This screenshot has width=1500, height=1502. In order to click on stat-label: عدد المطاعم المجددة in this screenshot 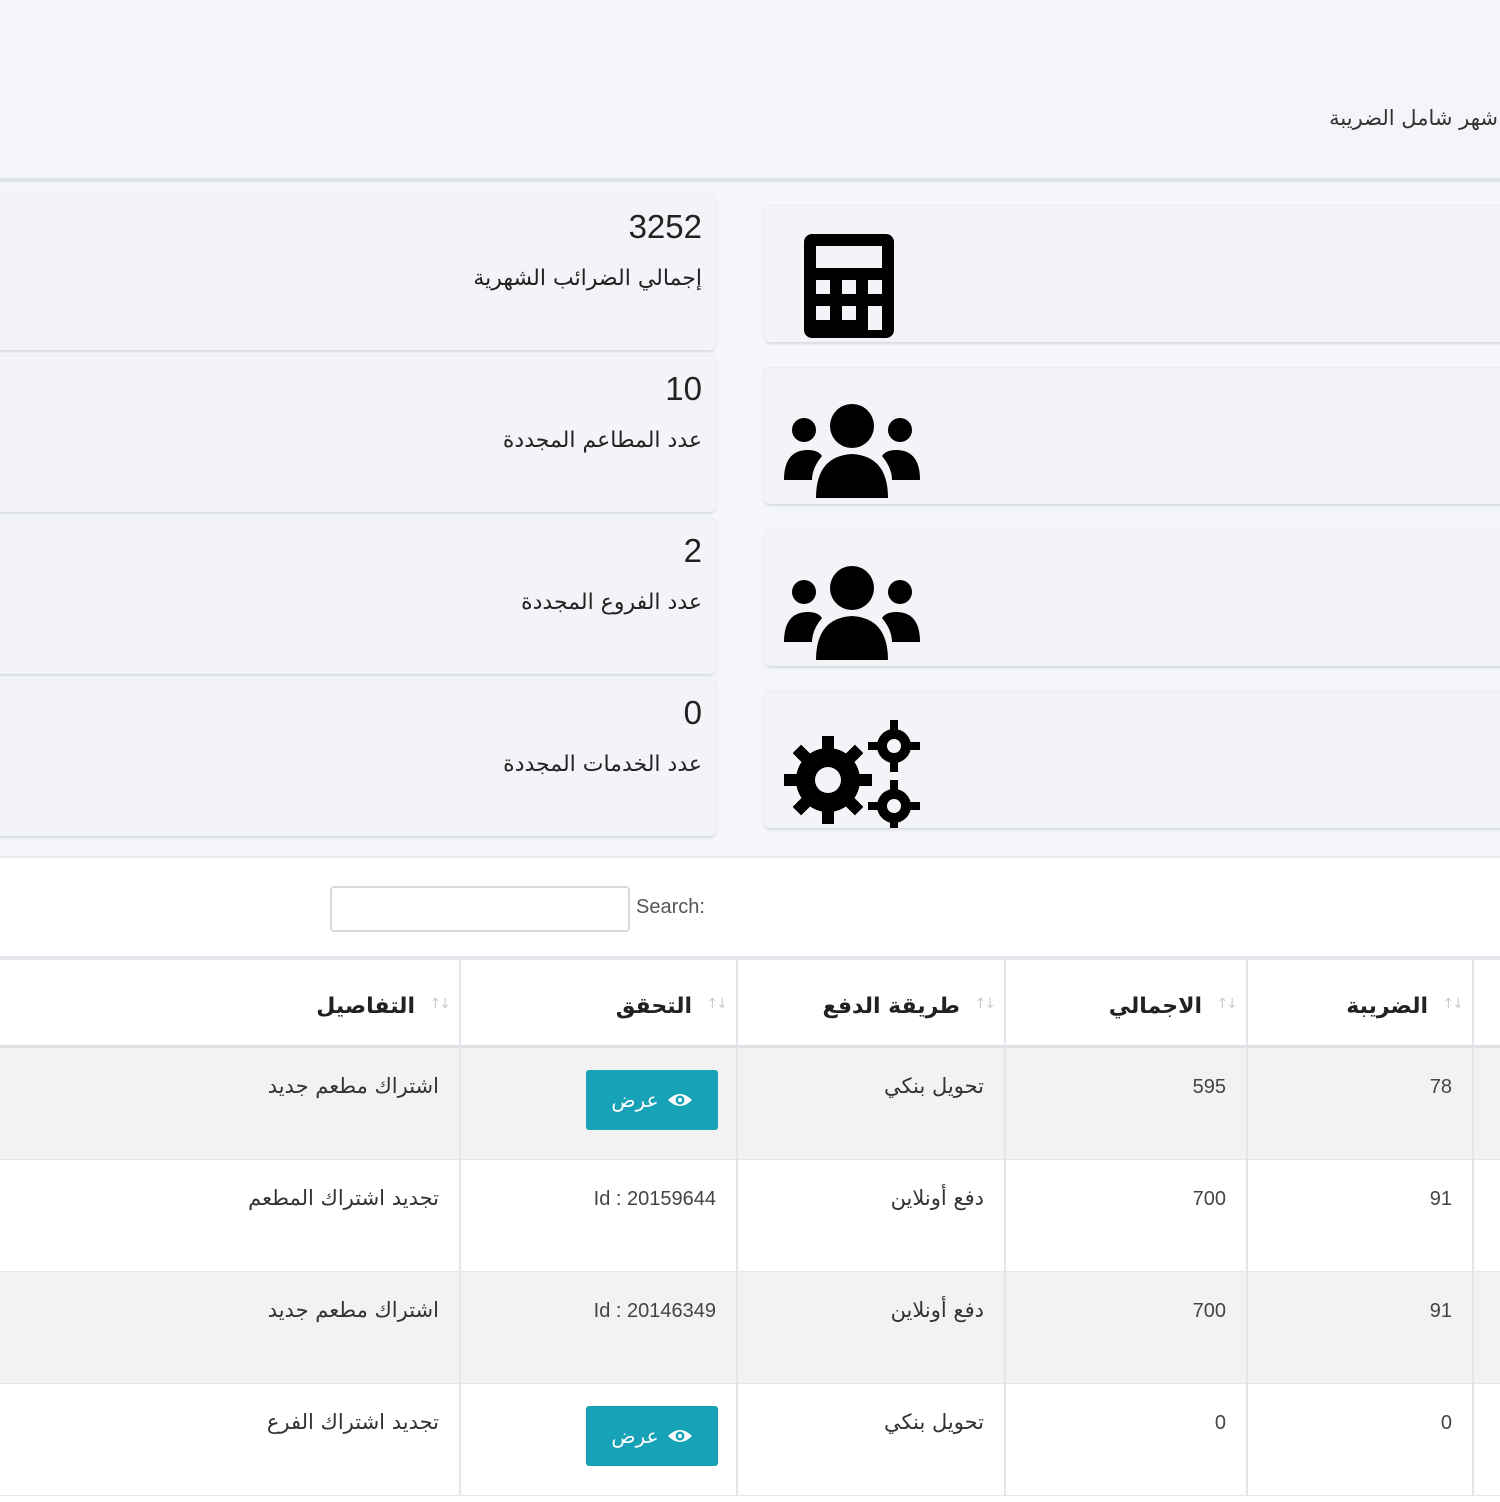, I will do `click(602, 440)`.